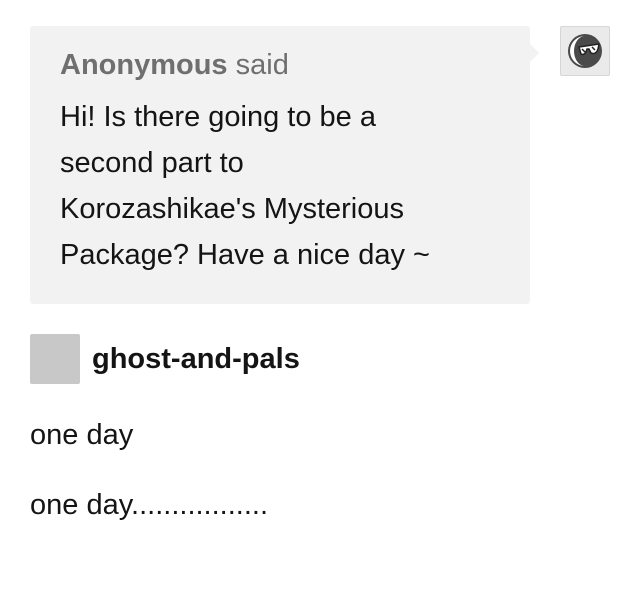 The image size is (640, 596). I want to click on anonymous-avatar, so click(585, 51).